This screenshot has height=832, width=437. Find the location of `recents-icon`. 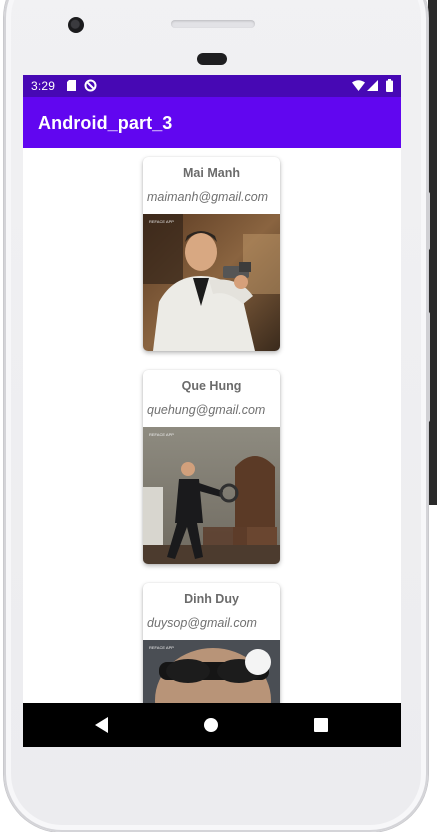

recents-icon is located at coordinates (321, 725).